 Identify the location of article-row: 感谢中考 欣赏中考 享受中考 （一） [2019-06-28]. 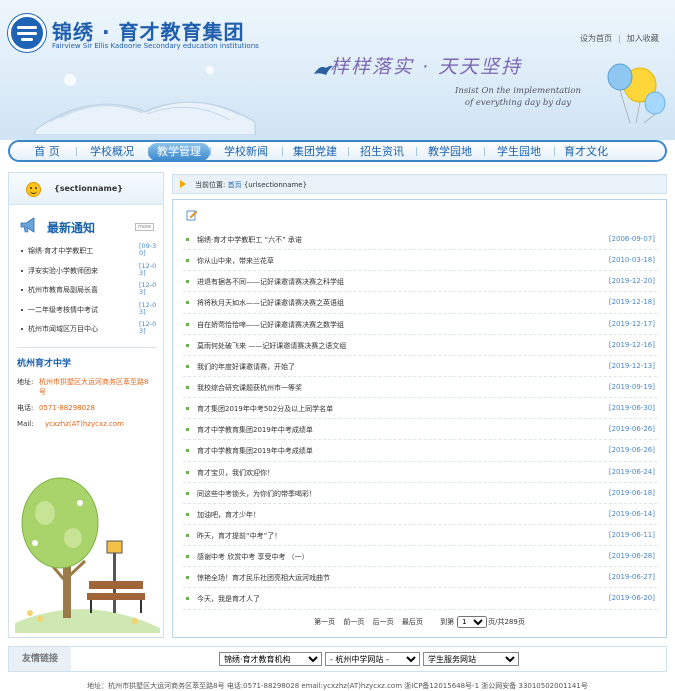
(420, 557).